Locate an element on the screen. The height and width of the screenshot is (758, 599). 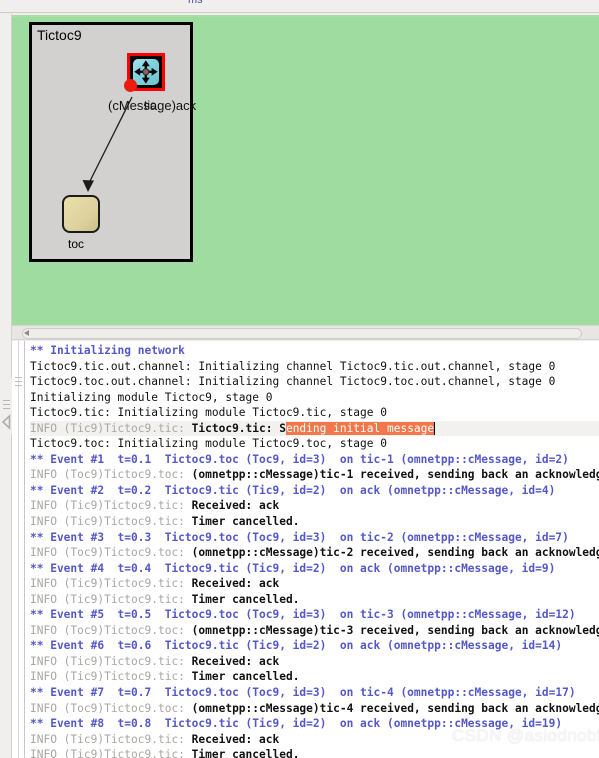
log-line: Initializing module Tictoc9, stage 0 is located at coordinates (314, 398).